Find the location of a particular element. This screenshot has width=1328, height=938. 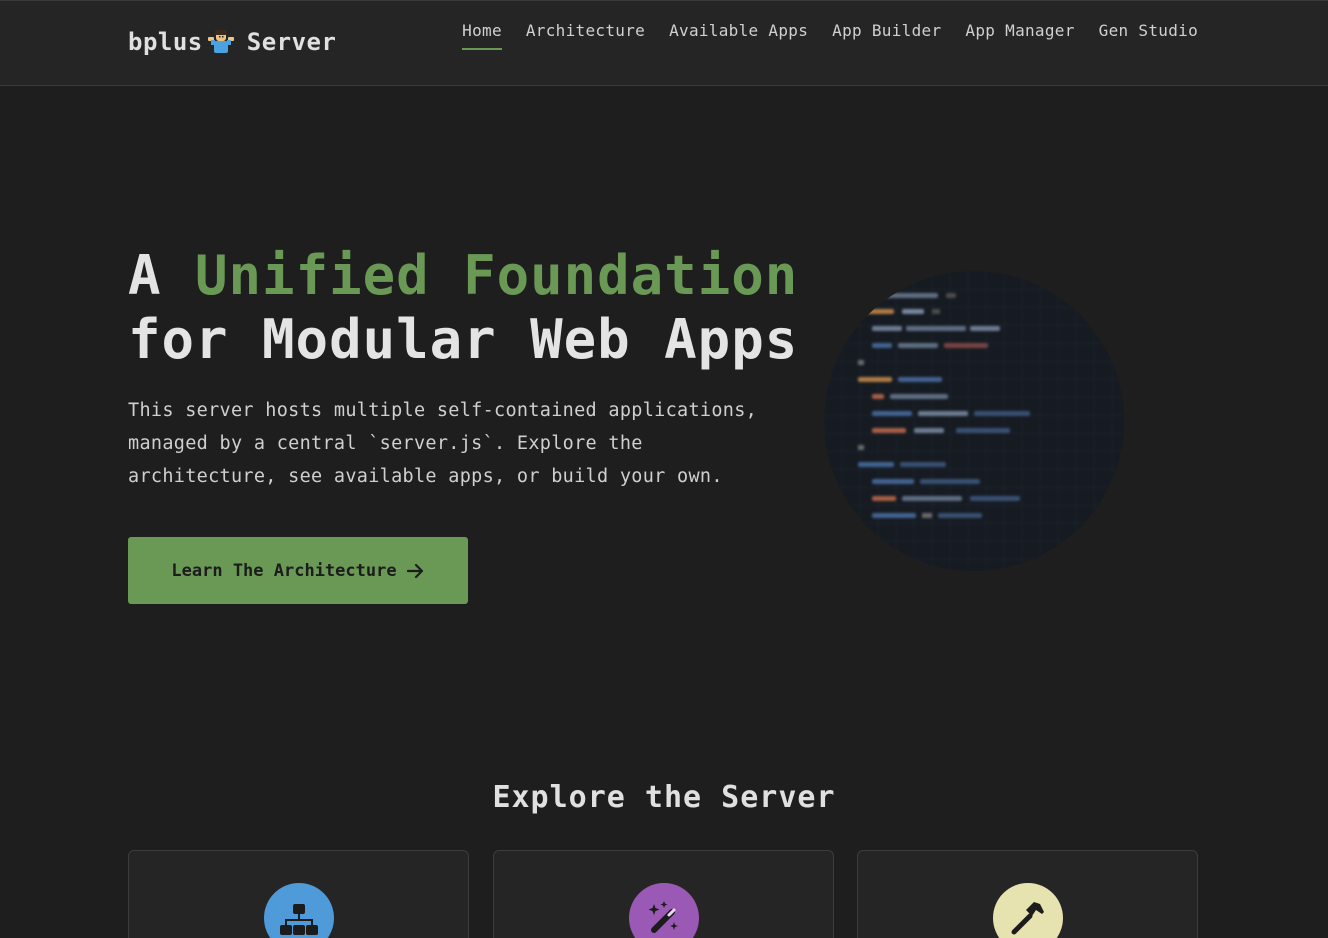

nav-app-manager: App Manager is located at coordinates (1019, 35).